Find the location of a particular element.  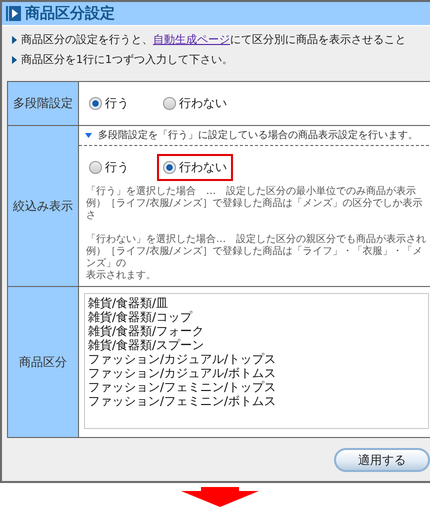

category-line: 雑貨/食器類/皿 is located at coordinates (128, 303).